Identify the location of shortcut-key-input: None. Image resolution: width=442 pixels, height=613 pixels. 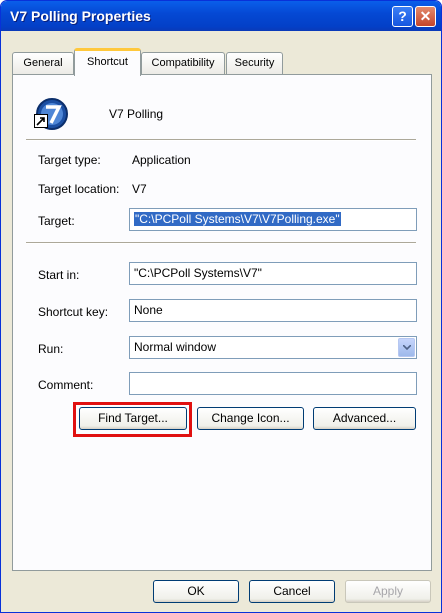
(273, 310).